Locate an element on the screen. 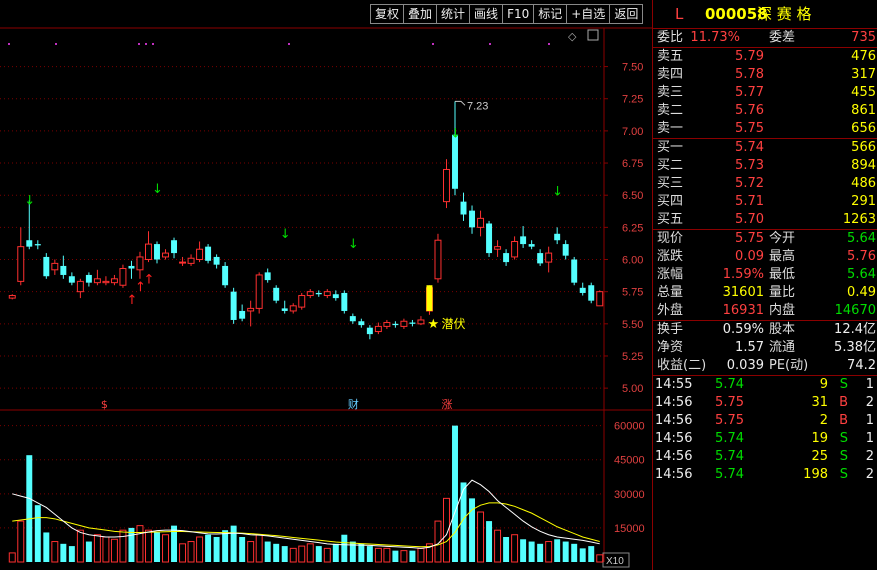  toolbar-button-6: +自选 is located at coordinates (588, 14).